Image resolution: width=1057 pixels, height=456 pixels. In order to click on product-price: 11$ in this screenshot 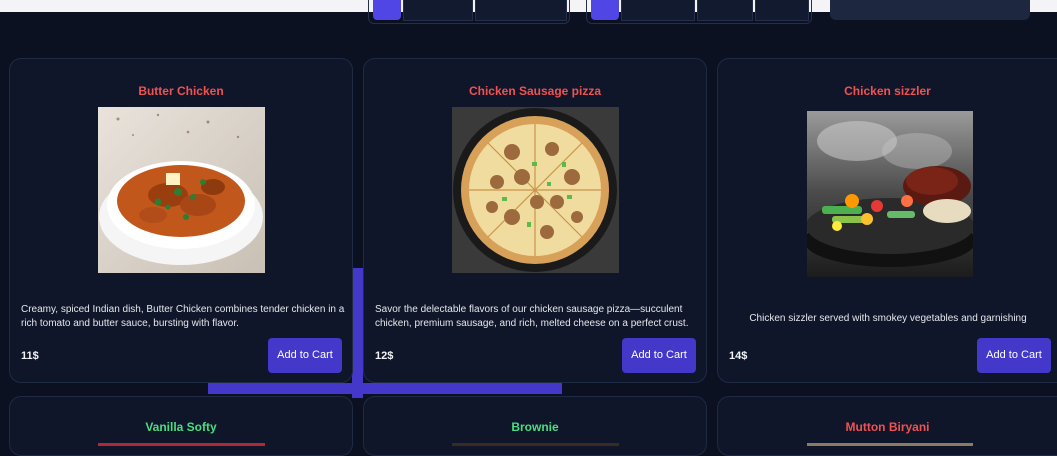, I will do `click(30, 356)`.